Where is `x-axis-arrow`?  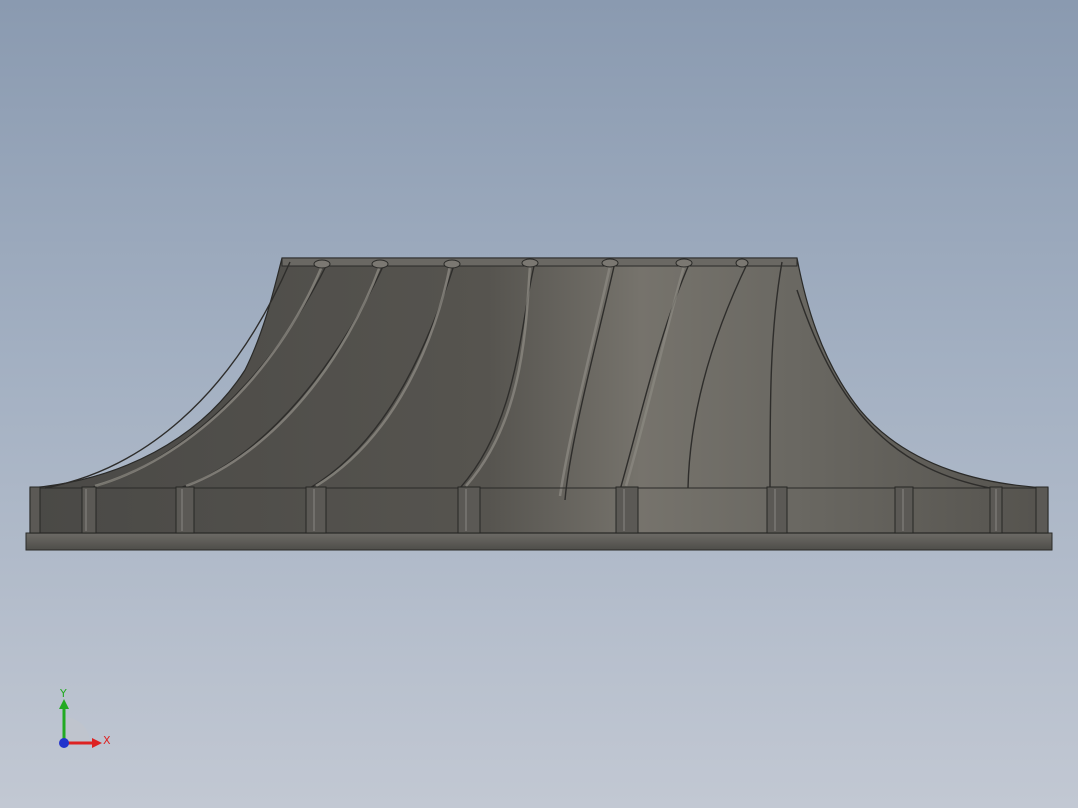
x-axis-arrow is located at coordinates (97, 743).